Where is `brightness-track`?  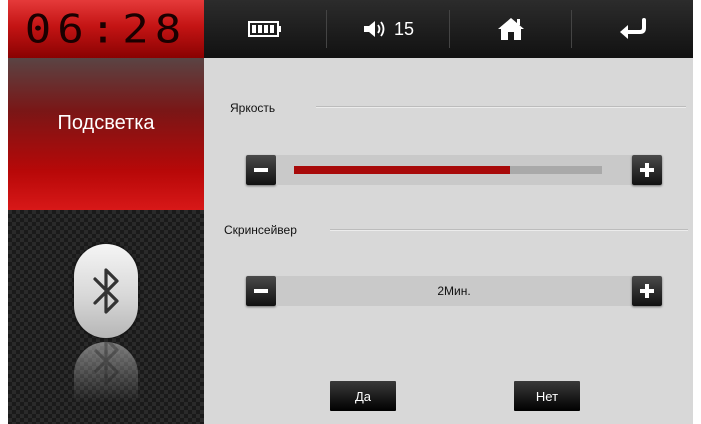 brightness-track is located at coordinates (454, 170).